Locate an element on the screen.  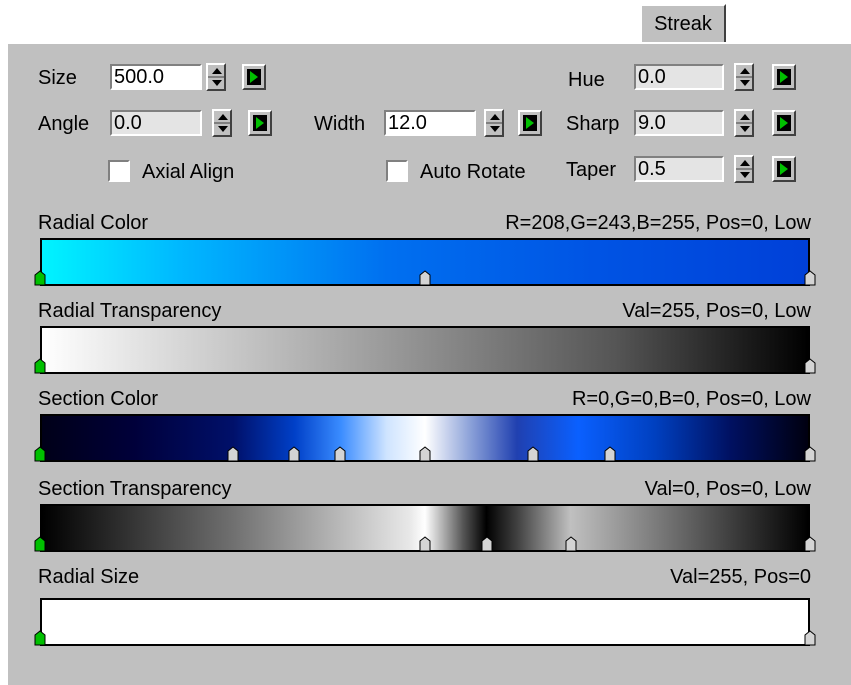
radial-size-value: Val=255, Pos=0 is located at coordinates (740, 577).